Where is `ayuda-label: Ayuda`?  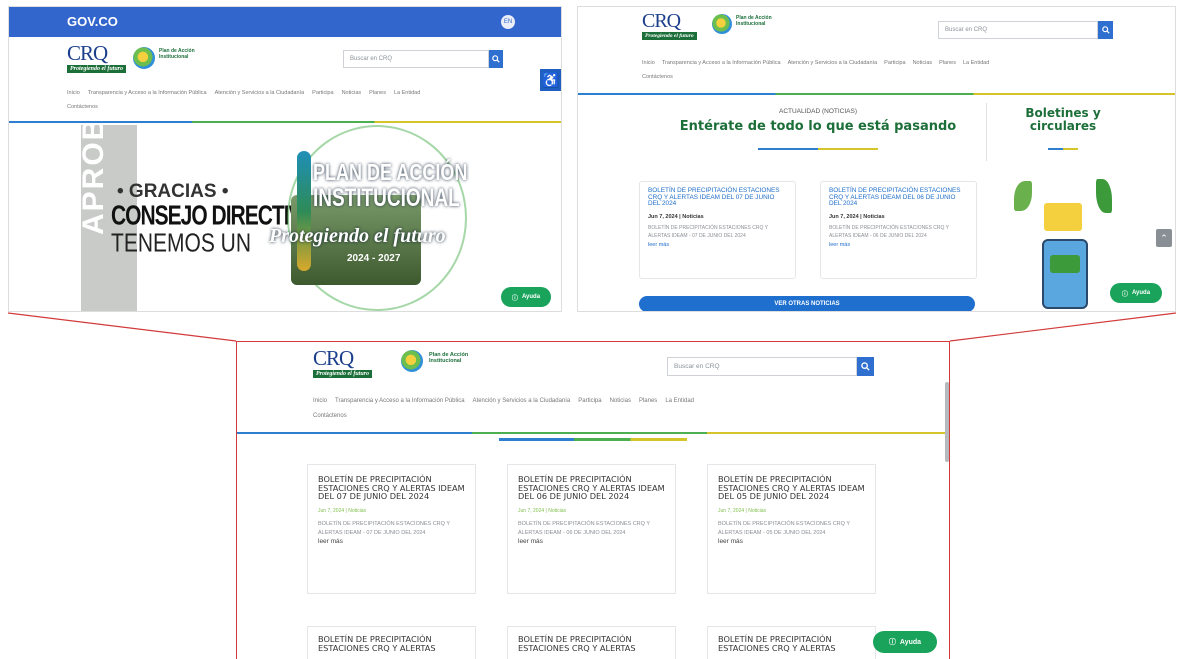
ayuda-label: Ayuda is located at coordinates (1141, 293).